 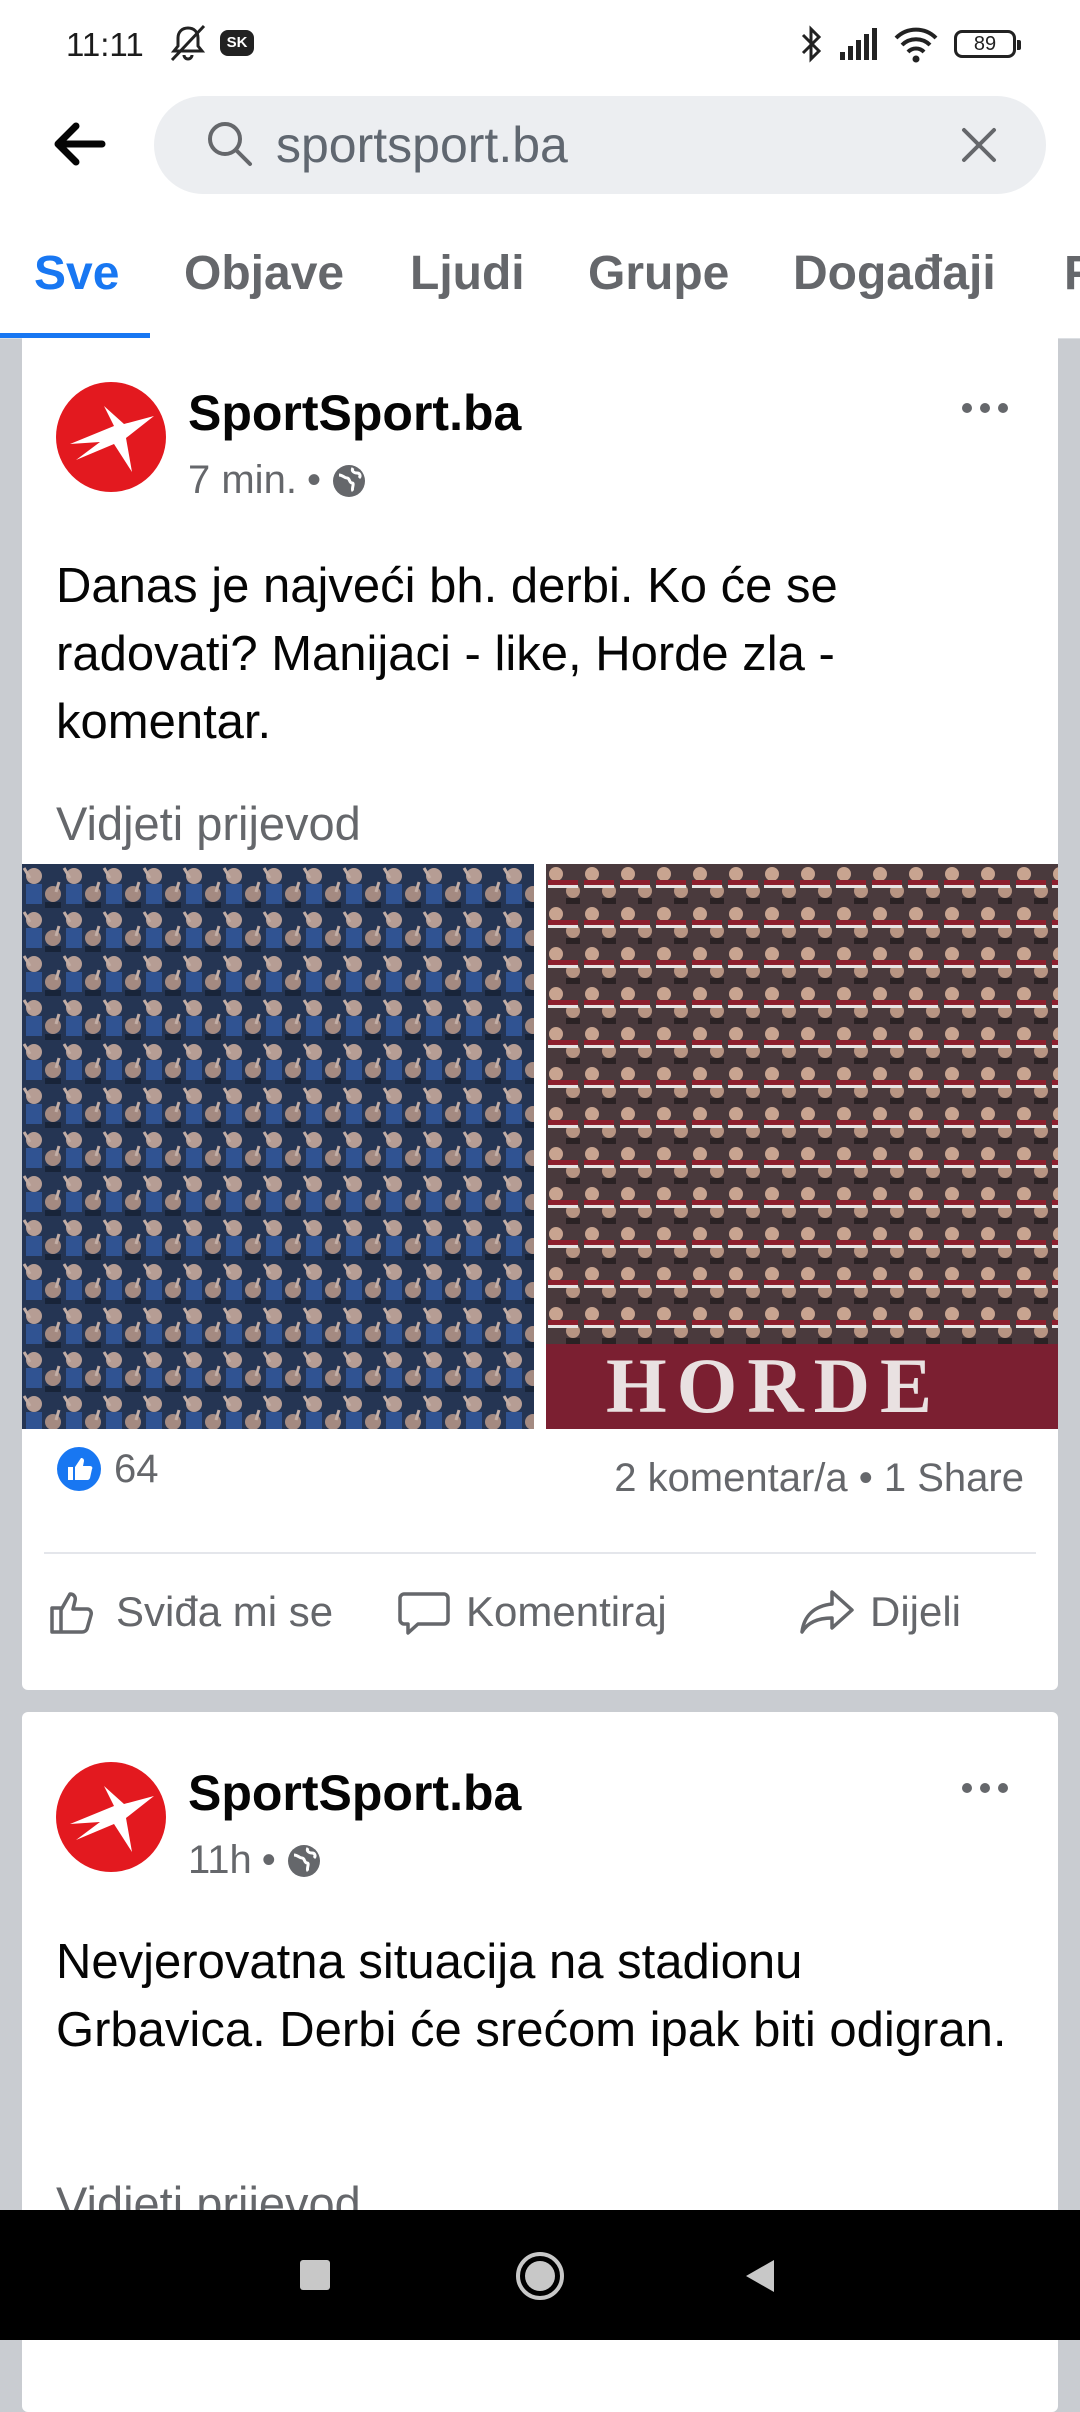 What do you see at coordinates (916, 1611) in the screenshot?
I see `share-label: Dijeli` at bounding box center [916, 1611].